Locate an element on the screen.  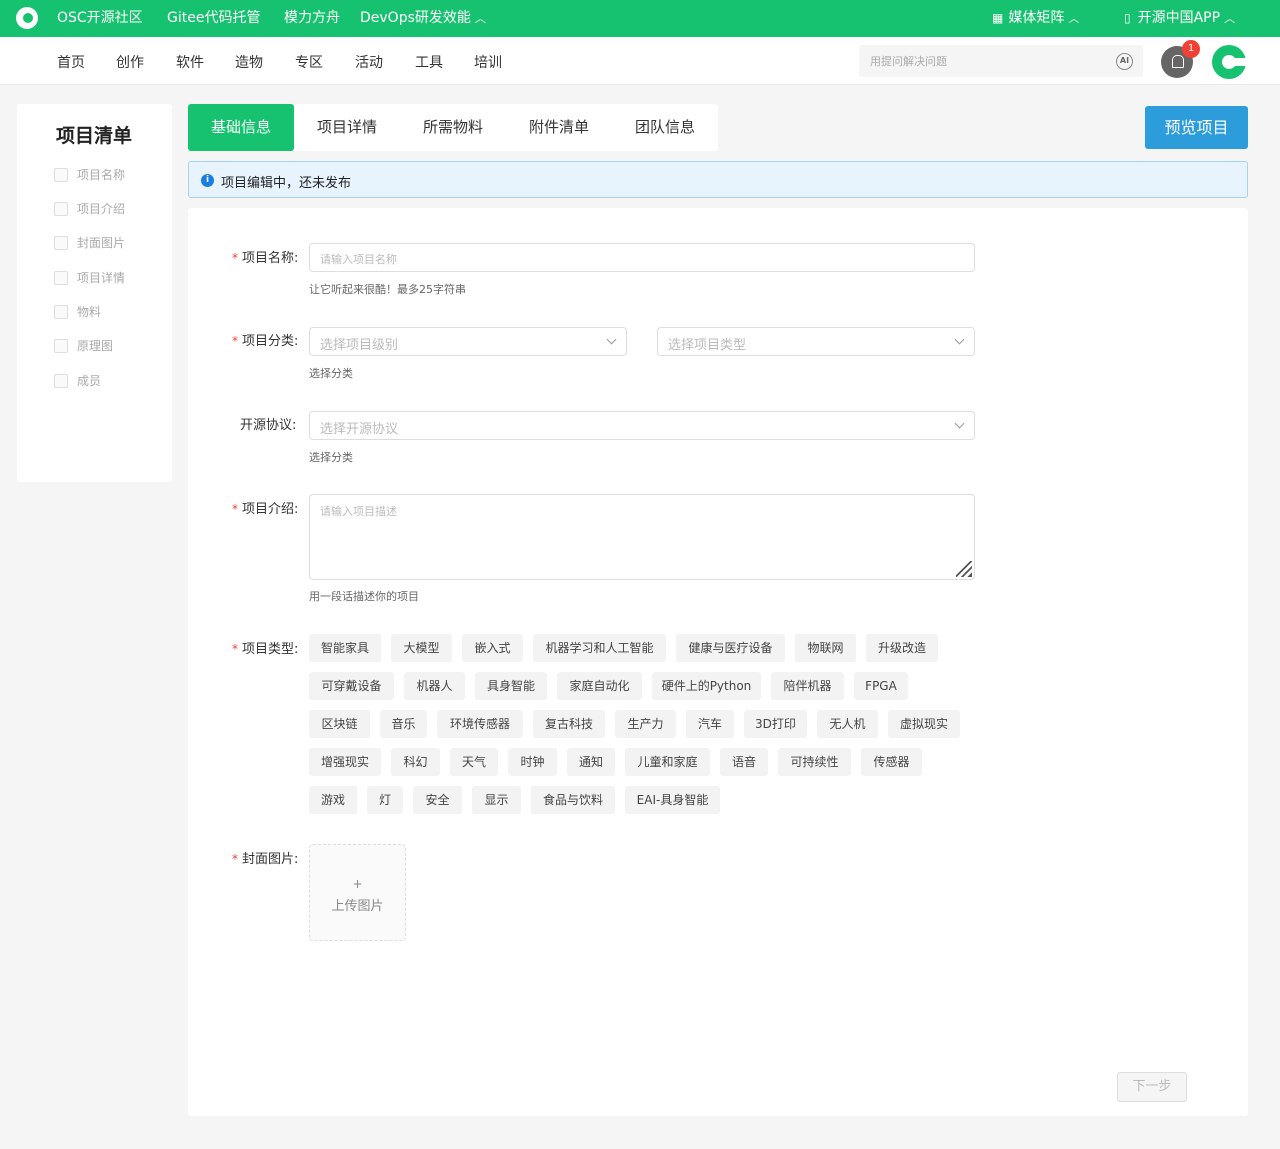
sidebar-item-materials: 物料 is located at coordinates (77, 311).